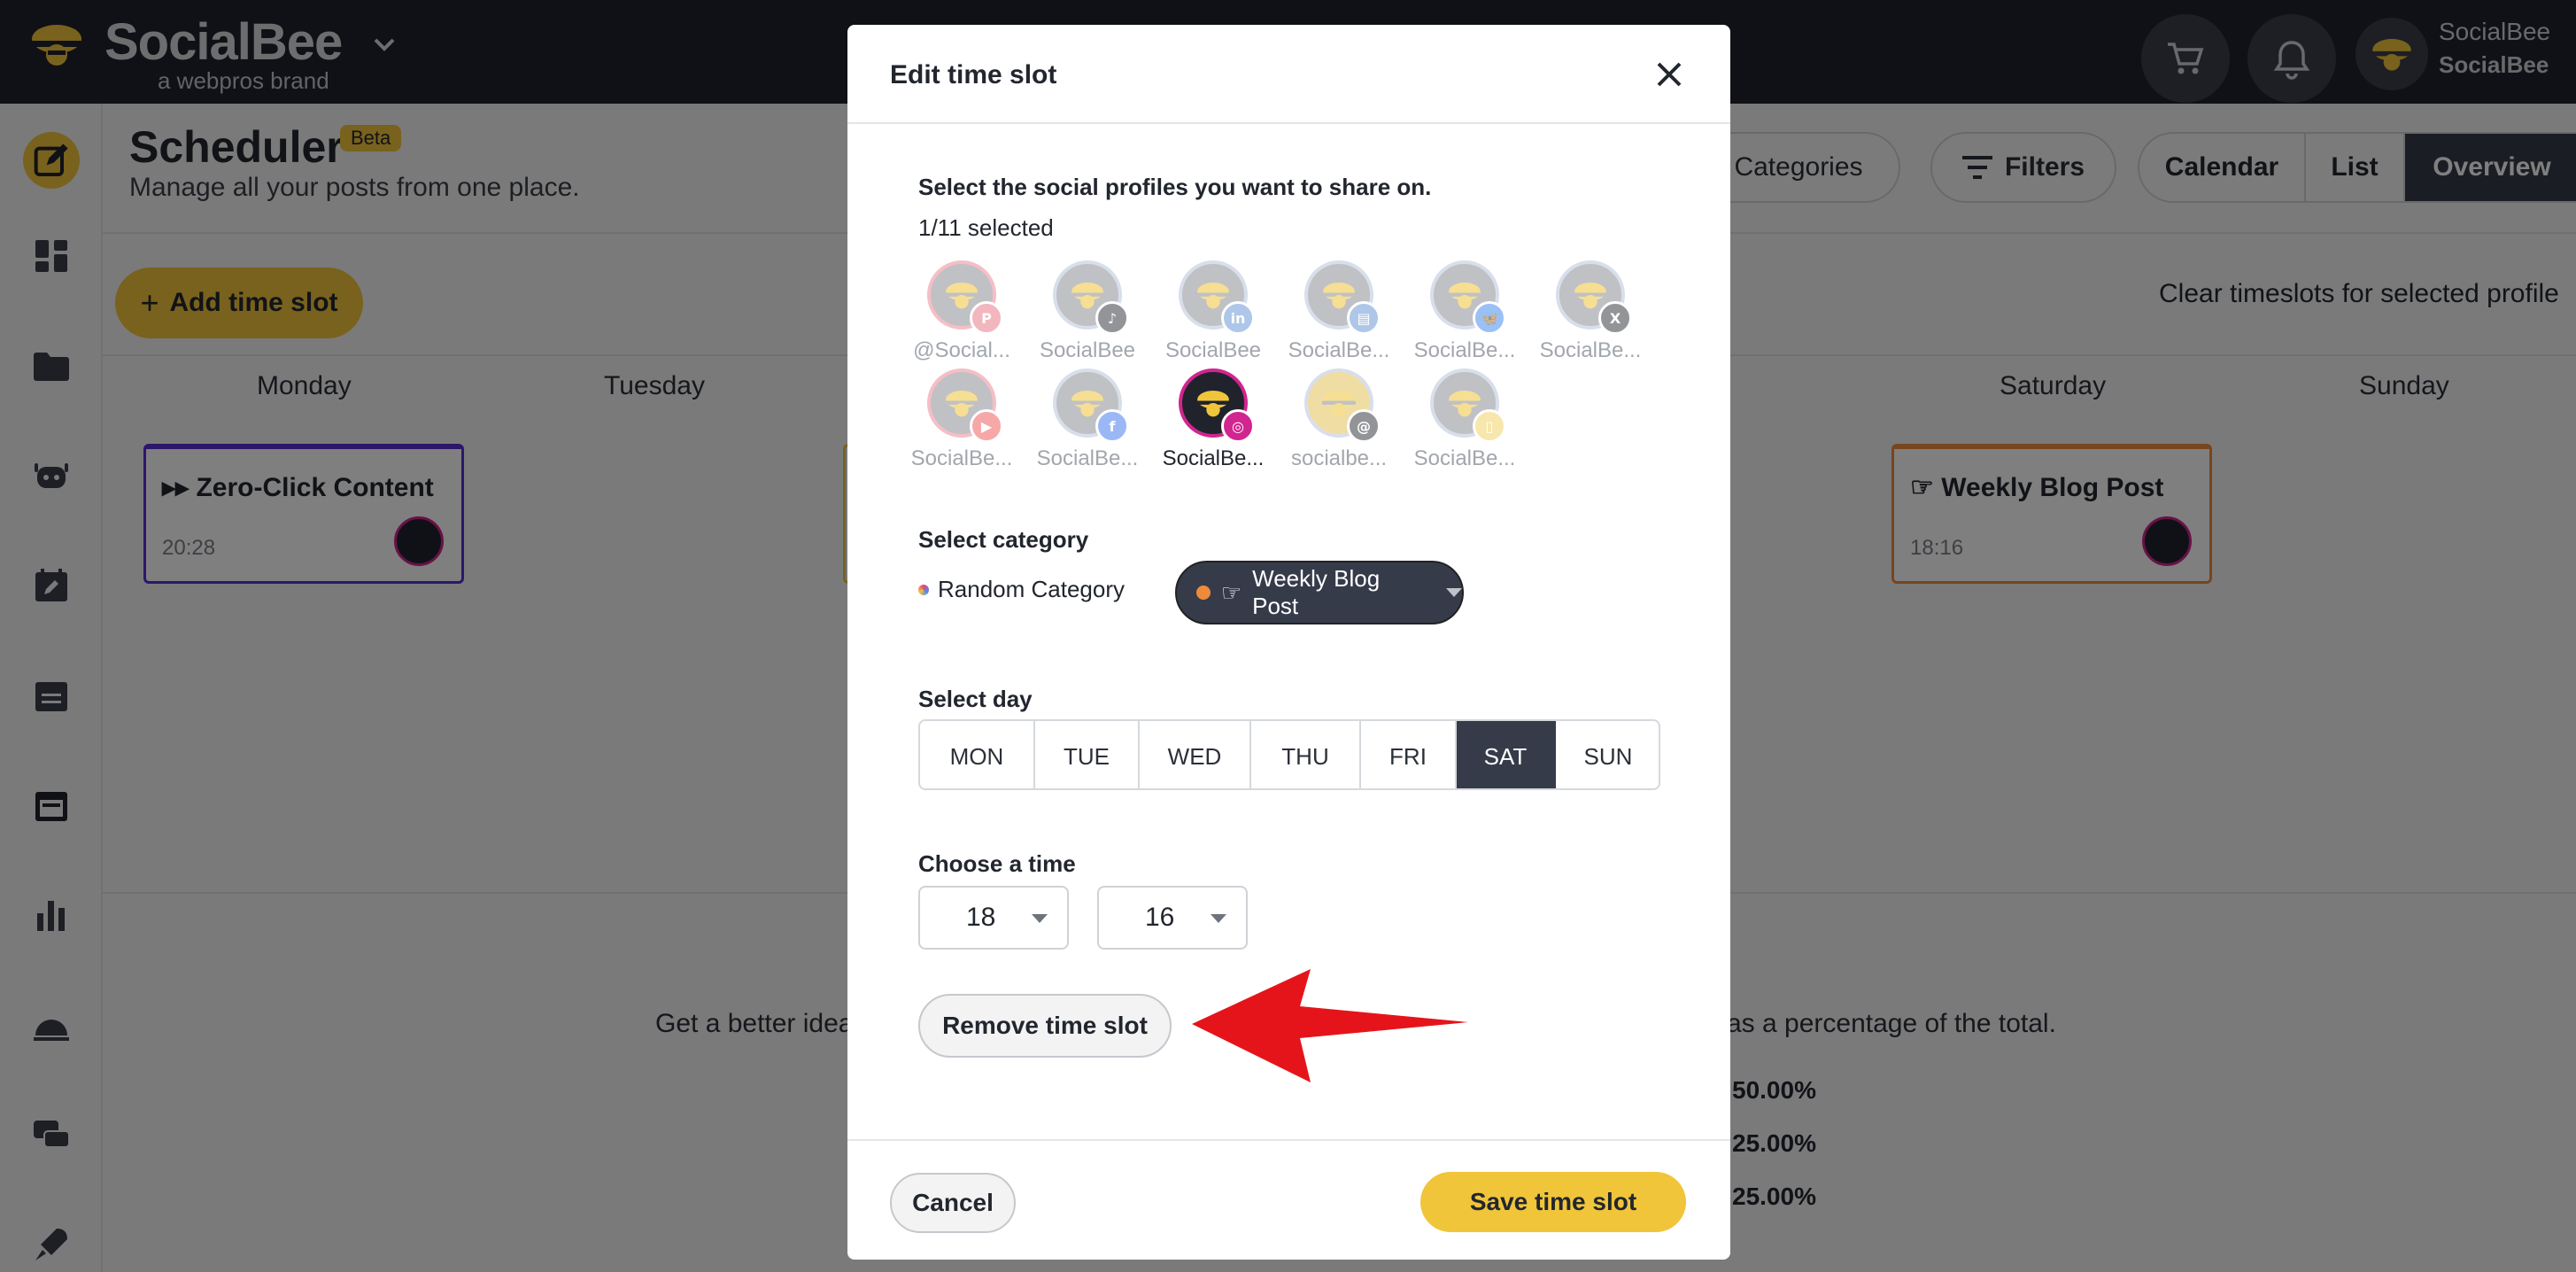 The width and height of the screenshot is (2576, 1272). Describe the element at coordinates (965, 297) in the screenshot. I see `profile-avatar: P` at that location.